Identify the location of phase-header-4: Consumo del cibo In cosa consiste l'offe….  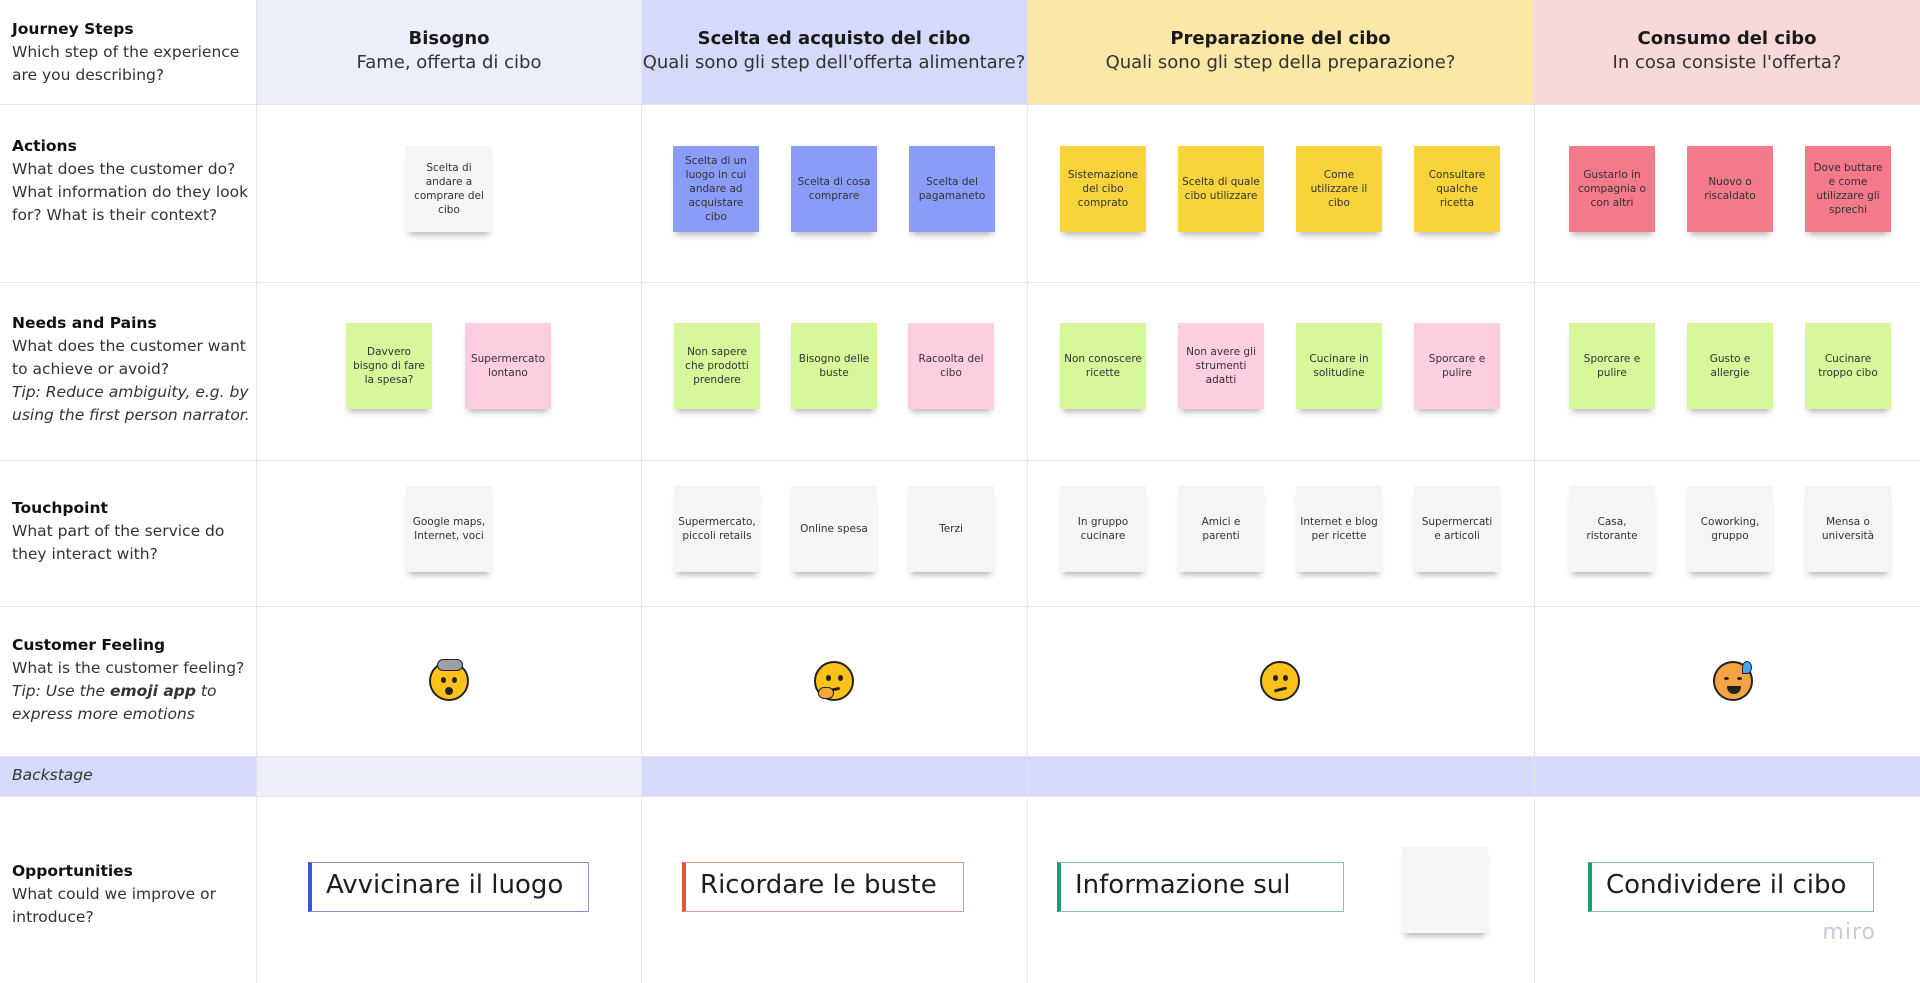
(1727, 52).